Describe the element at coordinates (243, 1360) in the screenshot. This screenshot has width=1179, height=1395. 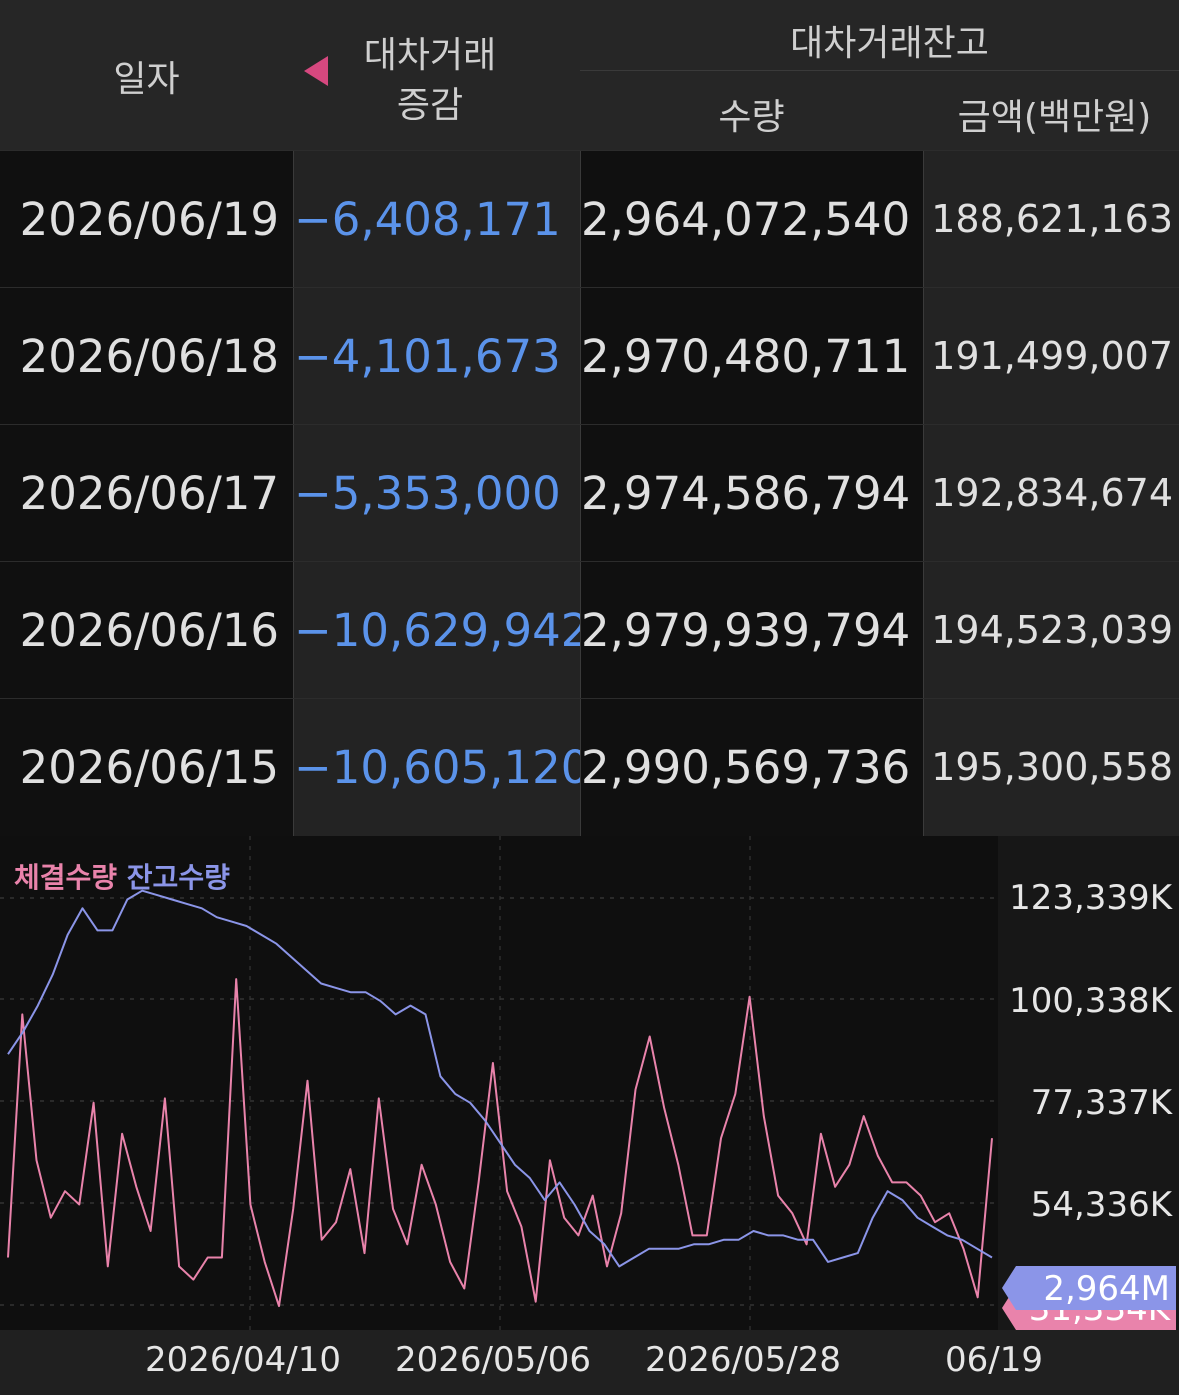
I see `x-tick-label: 2026/04/10` at that location.